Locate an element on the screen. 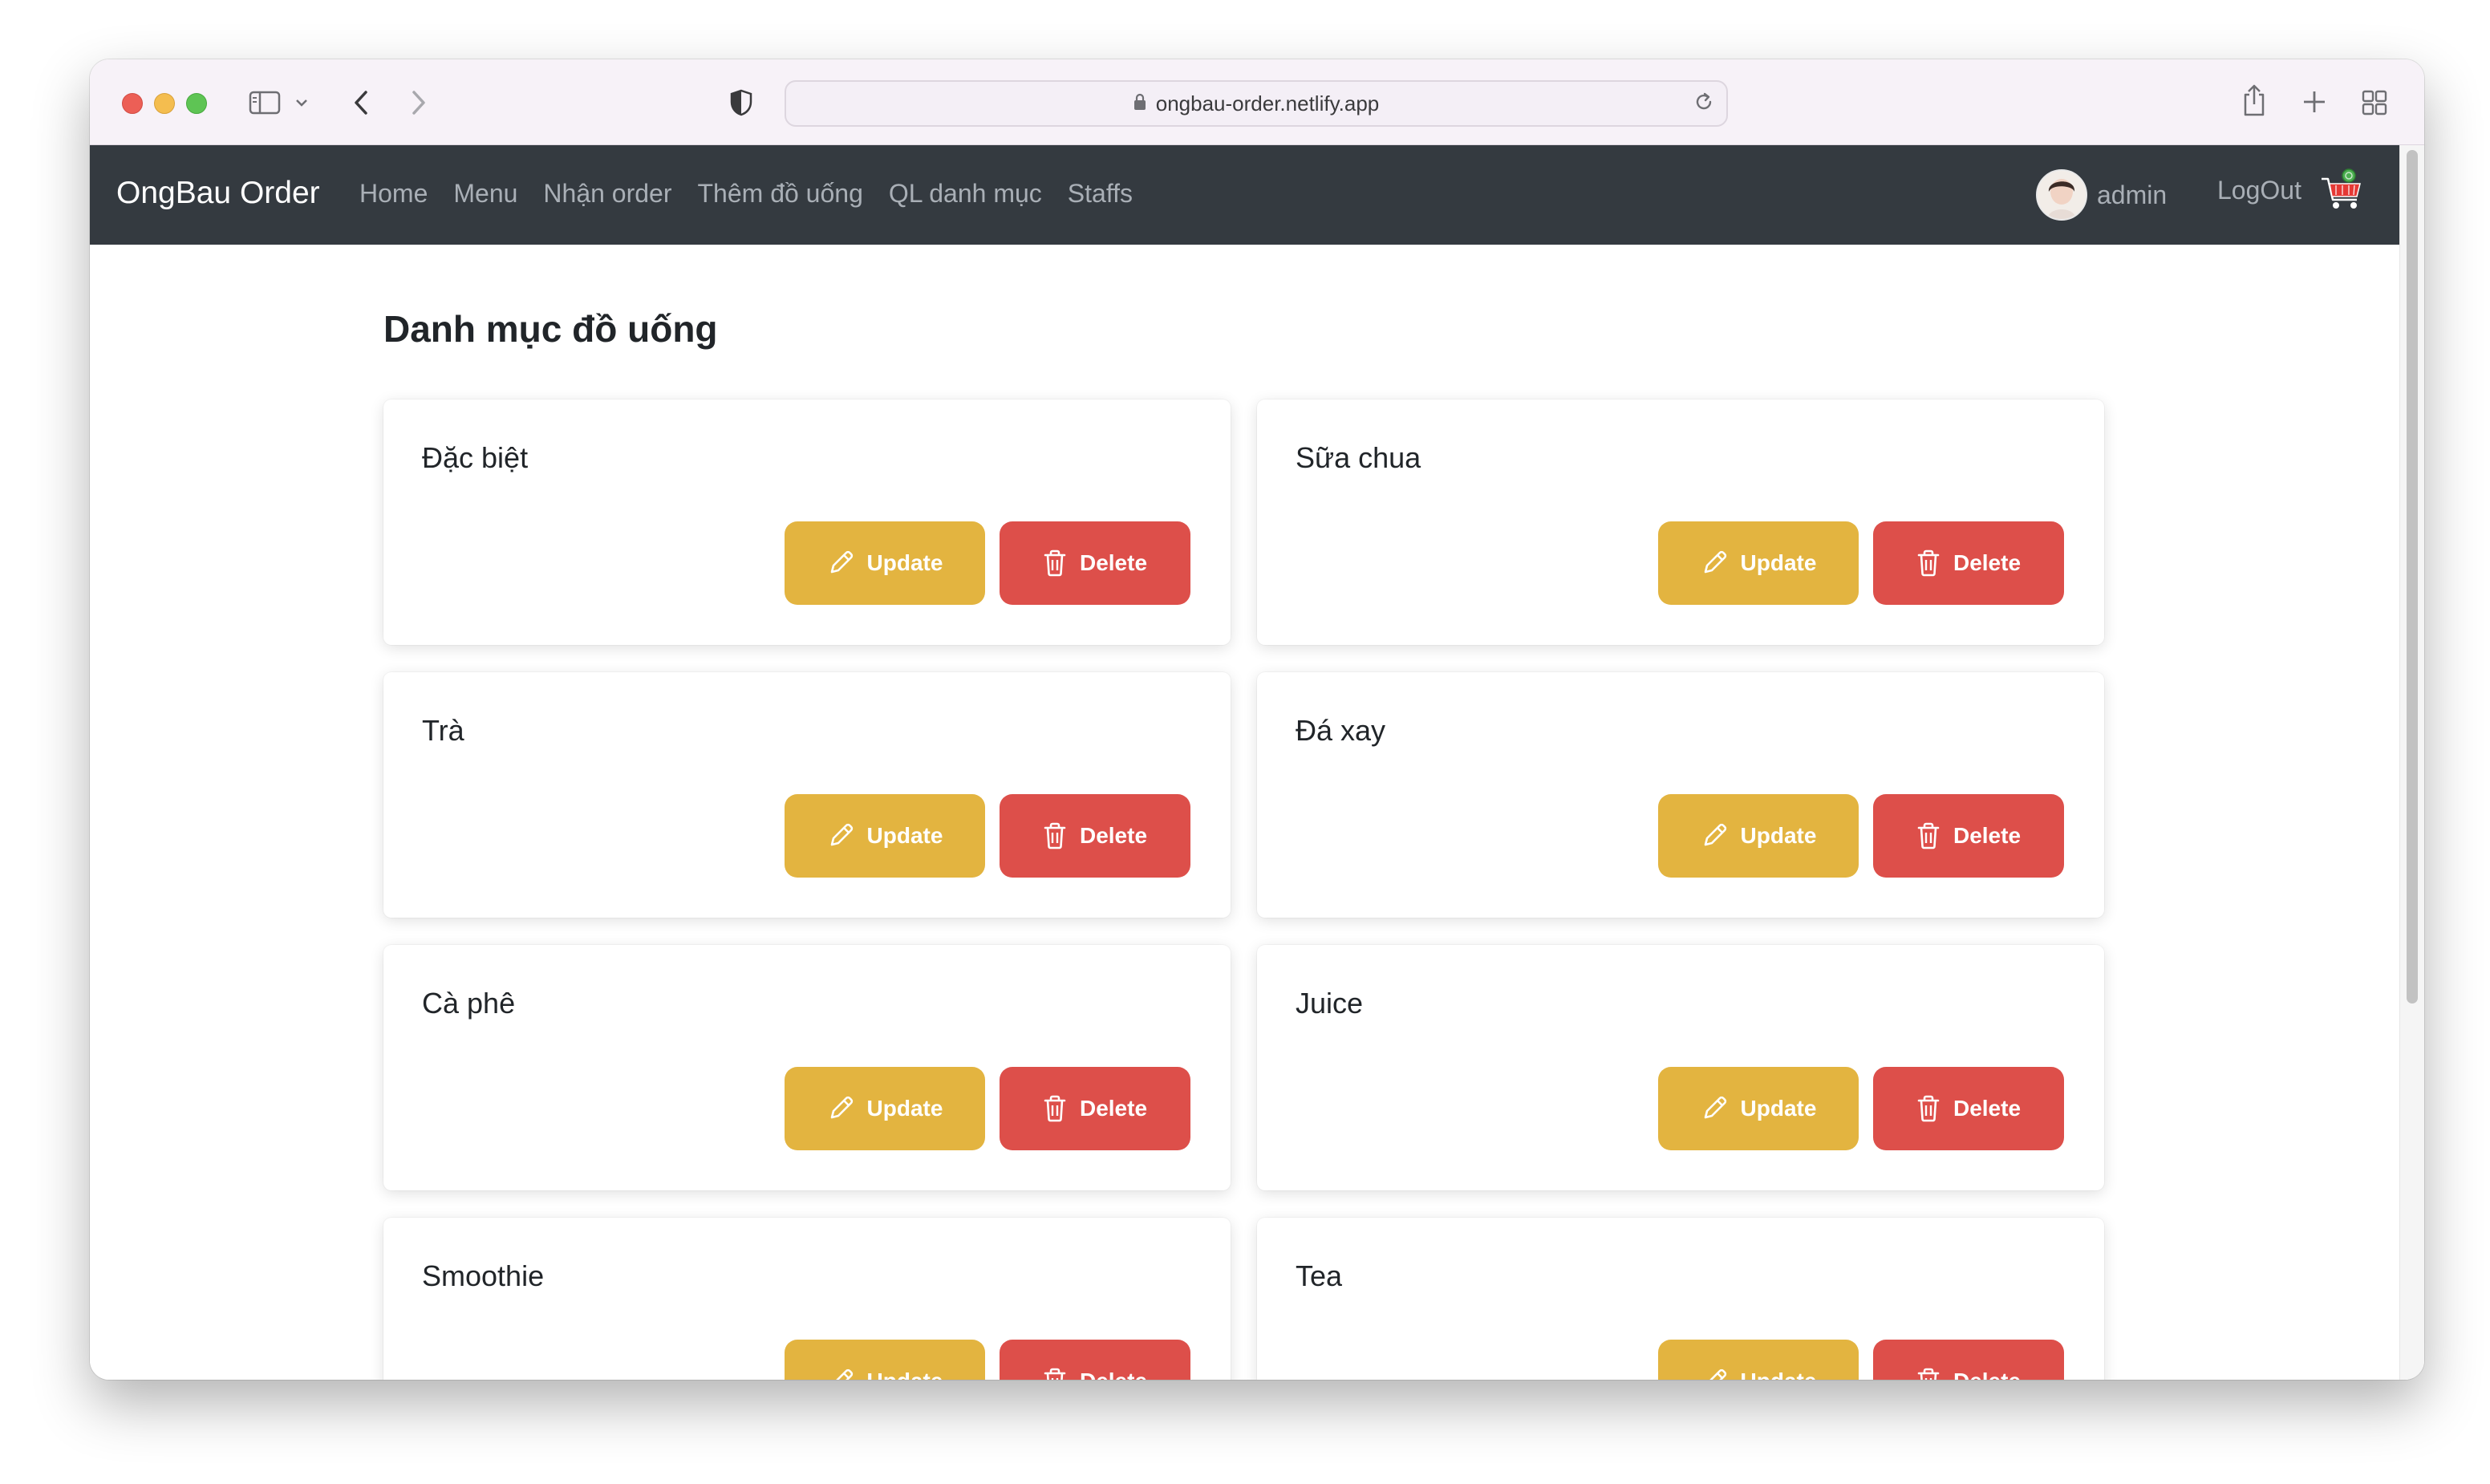 The image size is (2490, 1484). share-icon is located at coordinates (2254, 101).